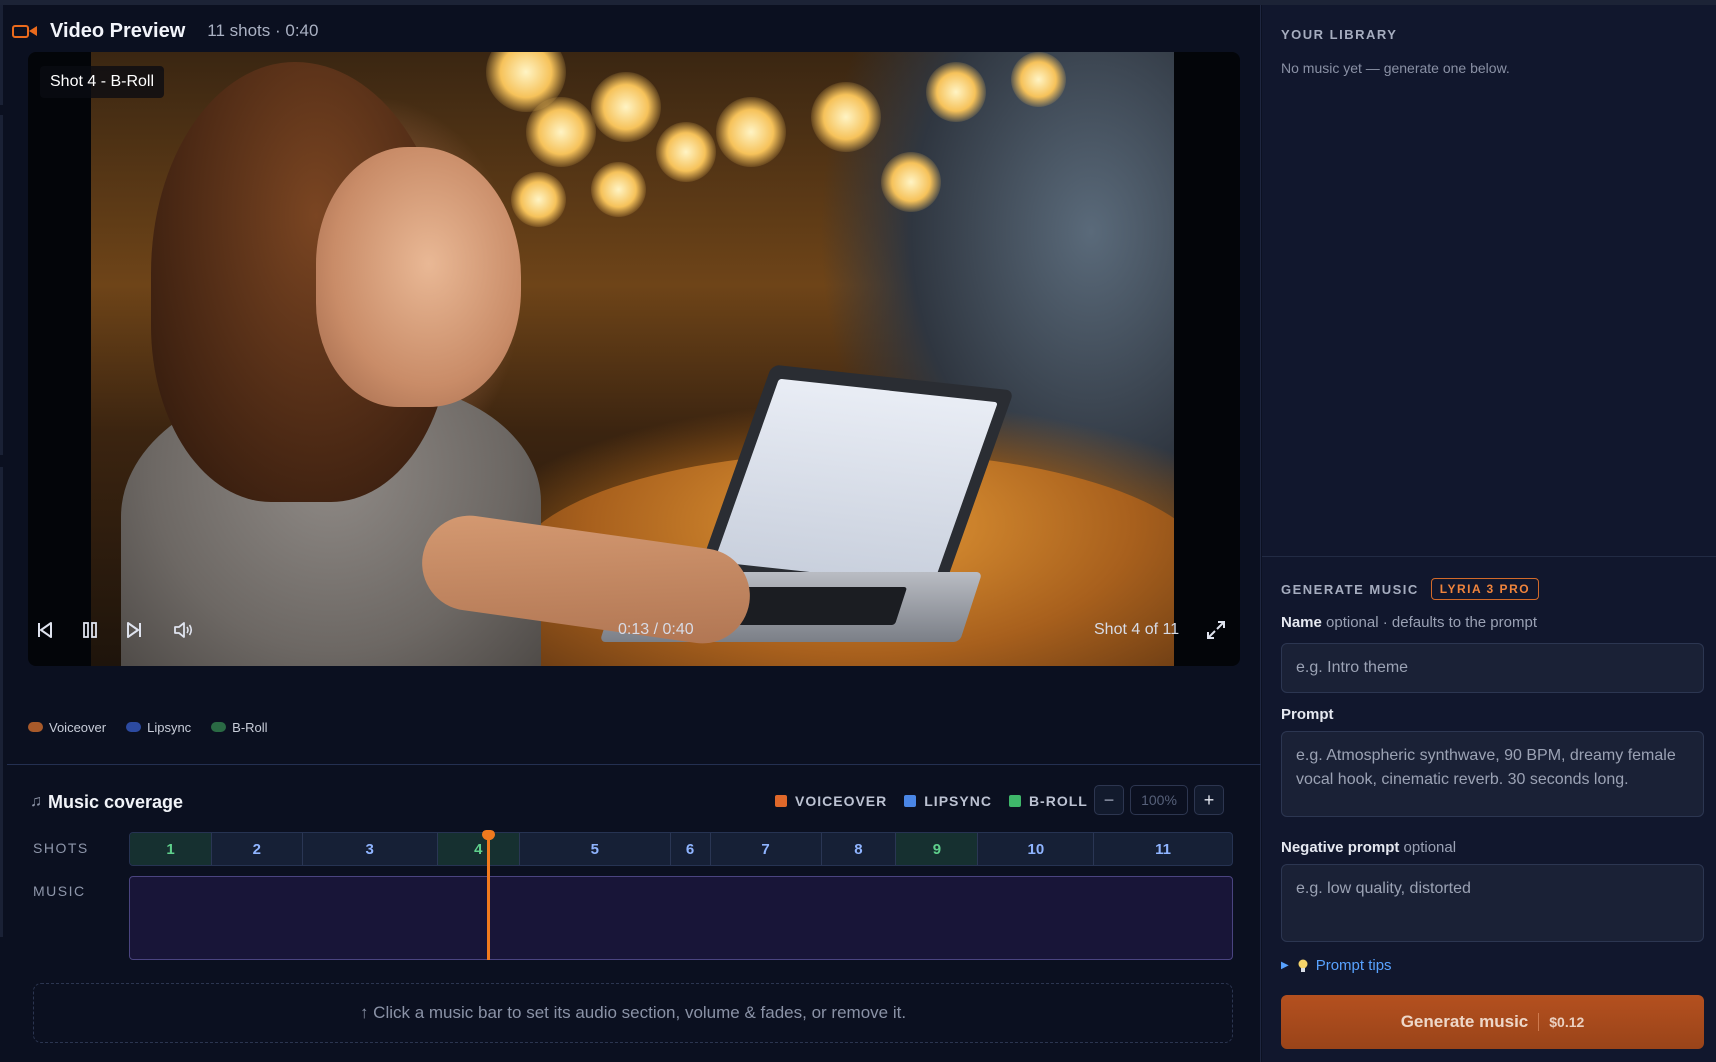 The height and width of the screenshot is (1062, 1716). I want to click on prompt-tips-toggle: ▶ Prompt tips, so click(1336, 965).